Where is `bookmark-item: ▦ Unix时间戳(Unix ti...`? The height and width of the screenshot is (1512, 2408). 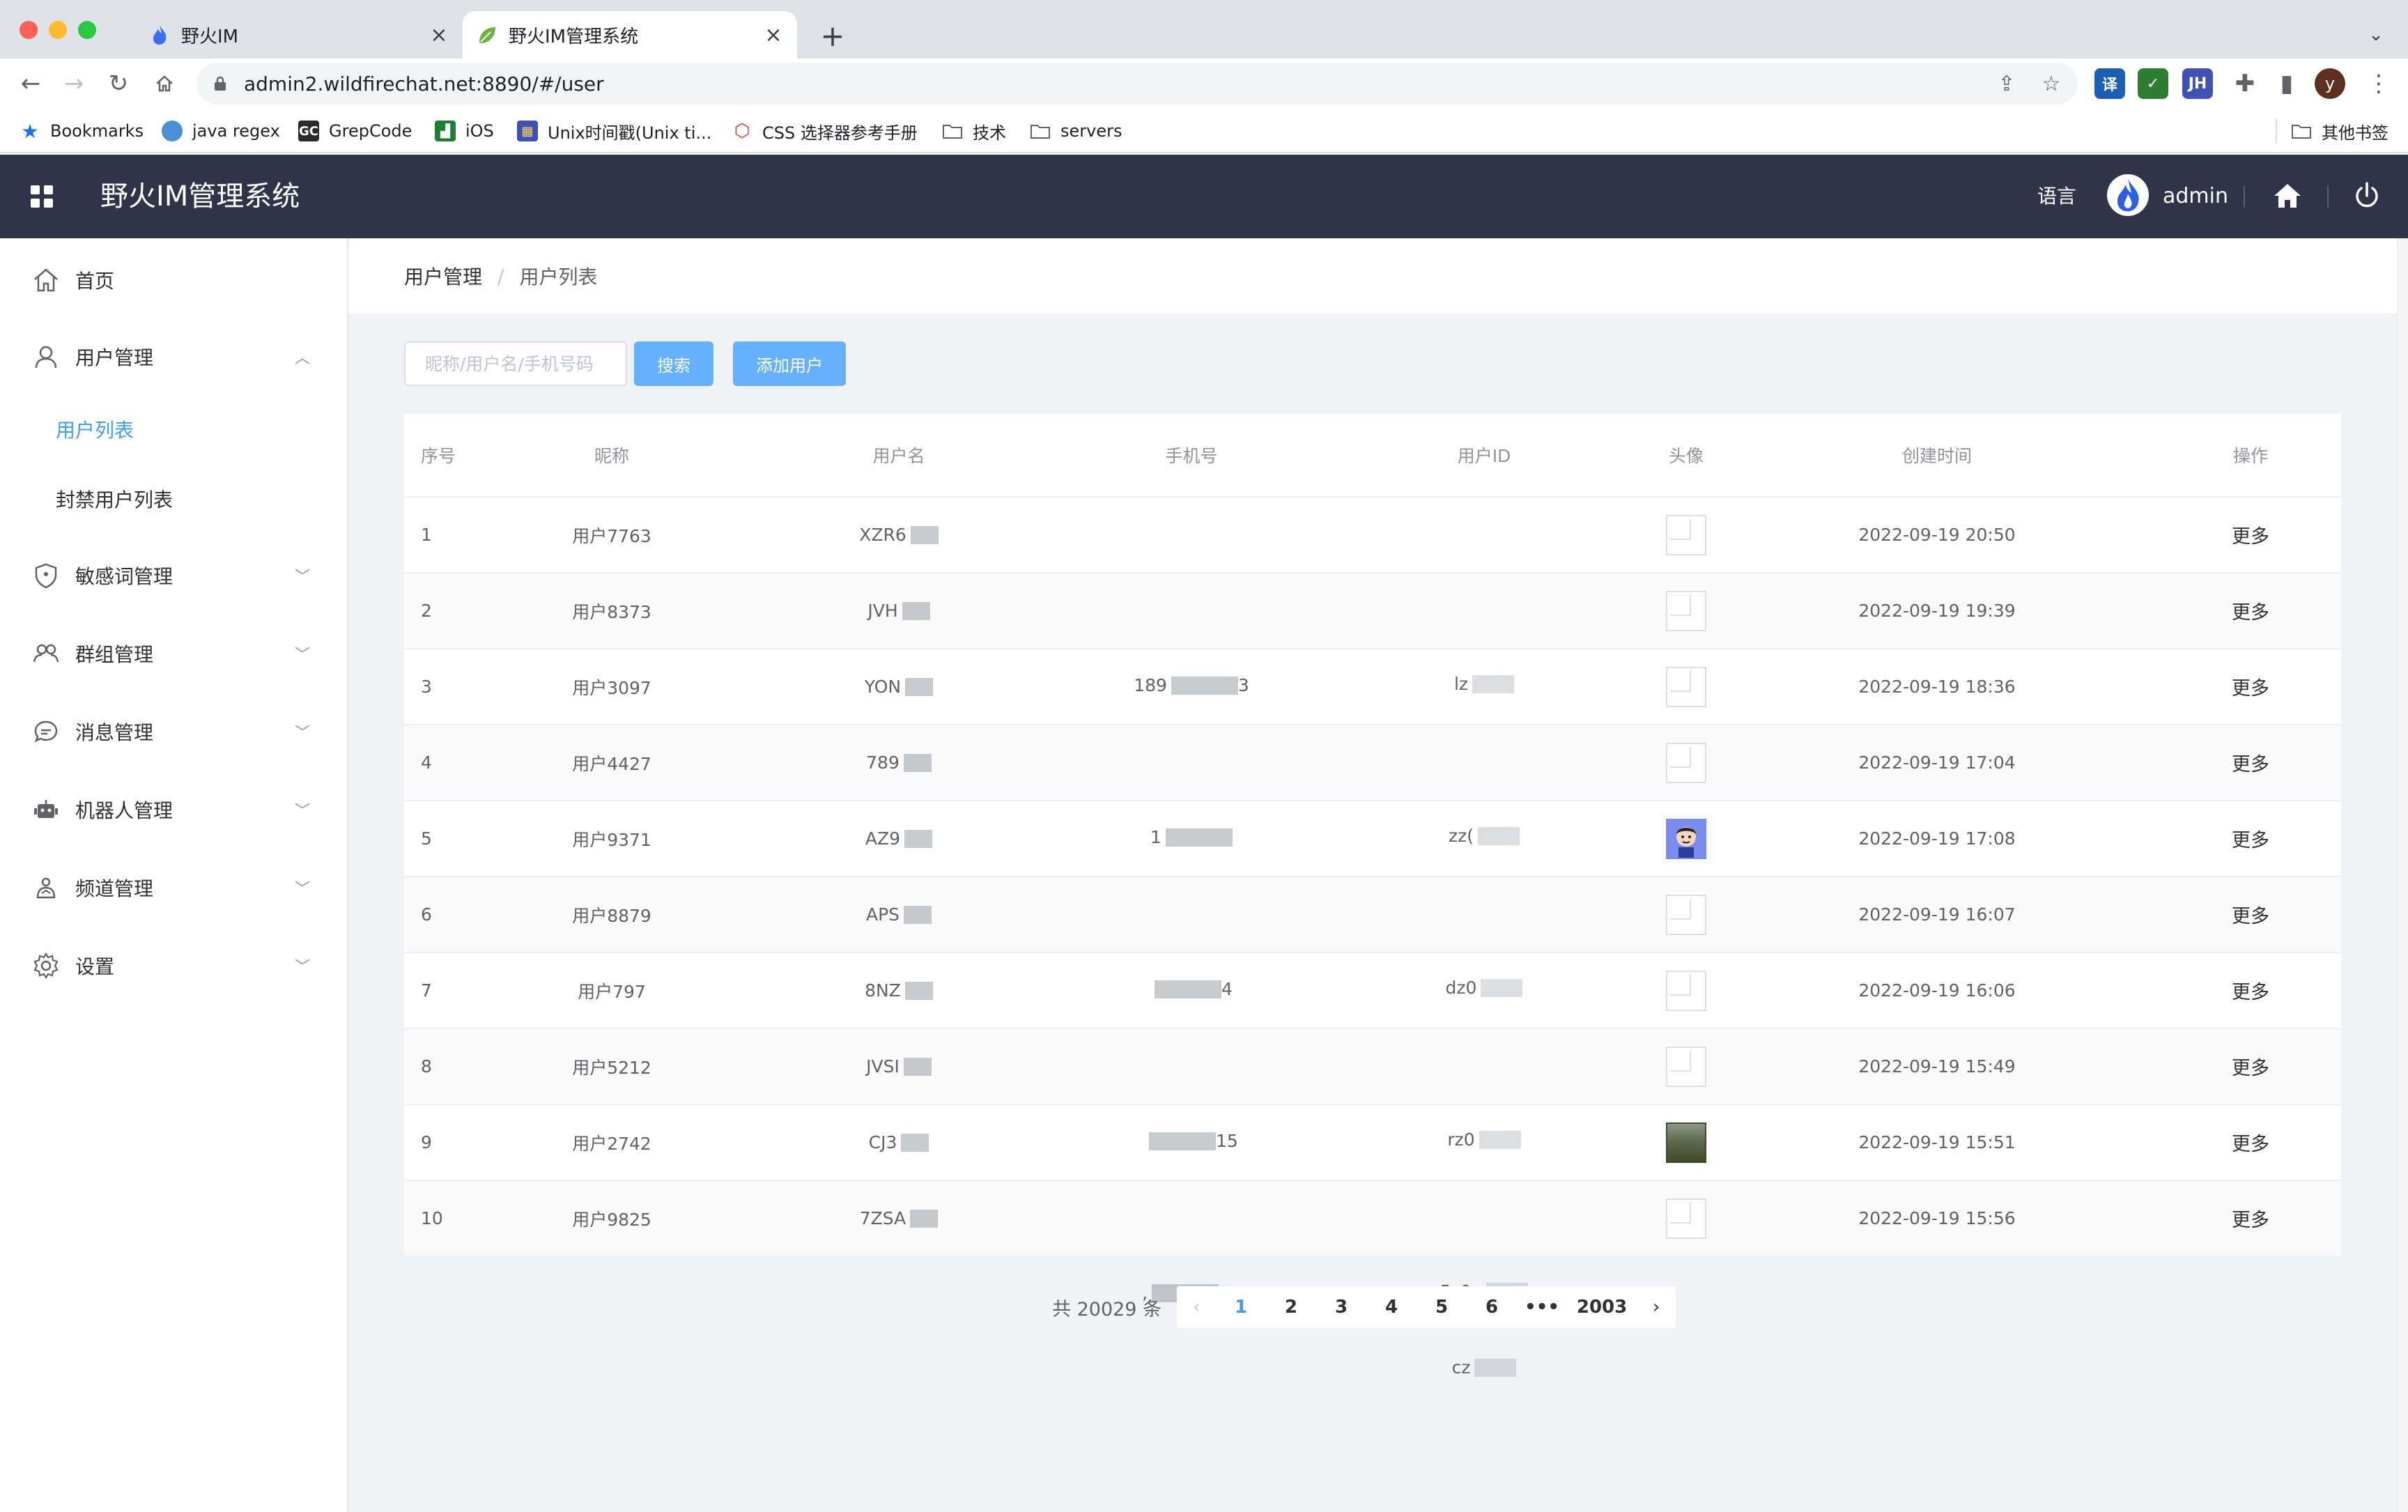 bookmark-item: ▦ Unix时间戳(Unix ti... is located at coordinates (614, 131).